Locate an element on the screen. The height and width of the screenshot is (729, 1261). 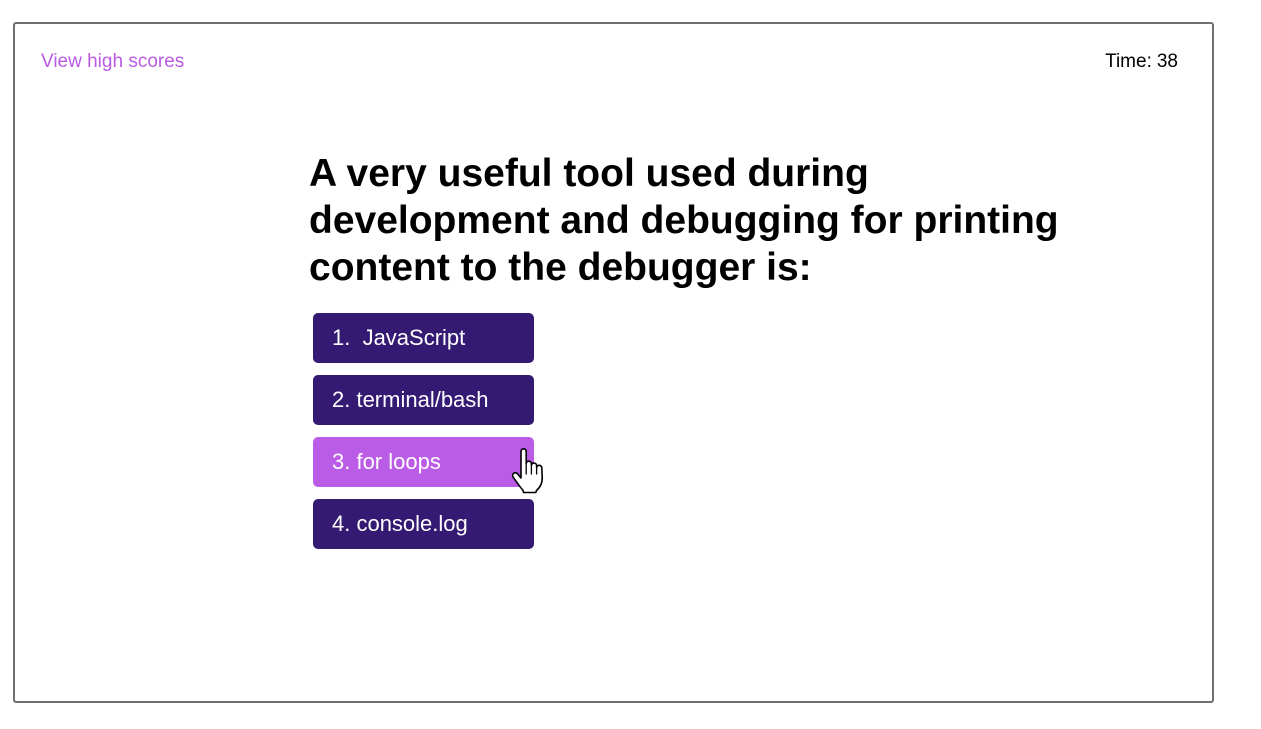
timer-value: 38 is located at coordinates (1167, 61).